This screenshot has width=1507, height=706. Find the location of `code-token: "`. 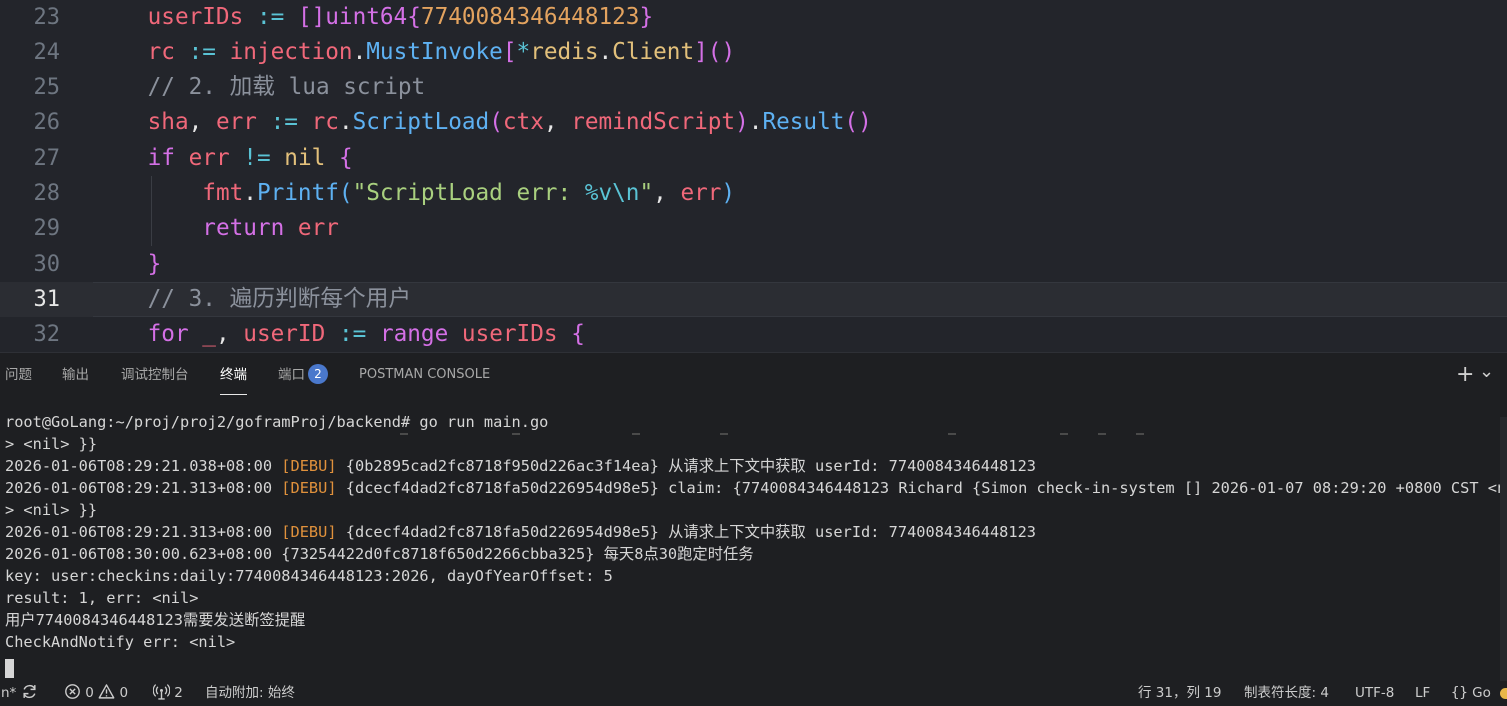

code-token: " is located at coordinates (646, 193).